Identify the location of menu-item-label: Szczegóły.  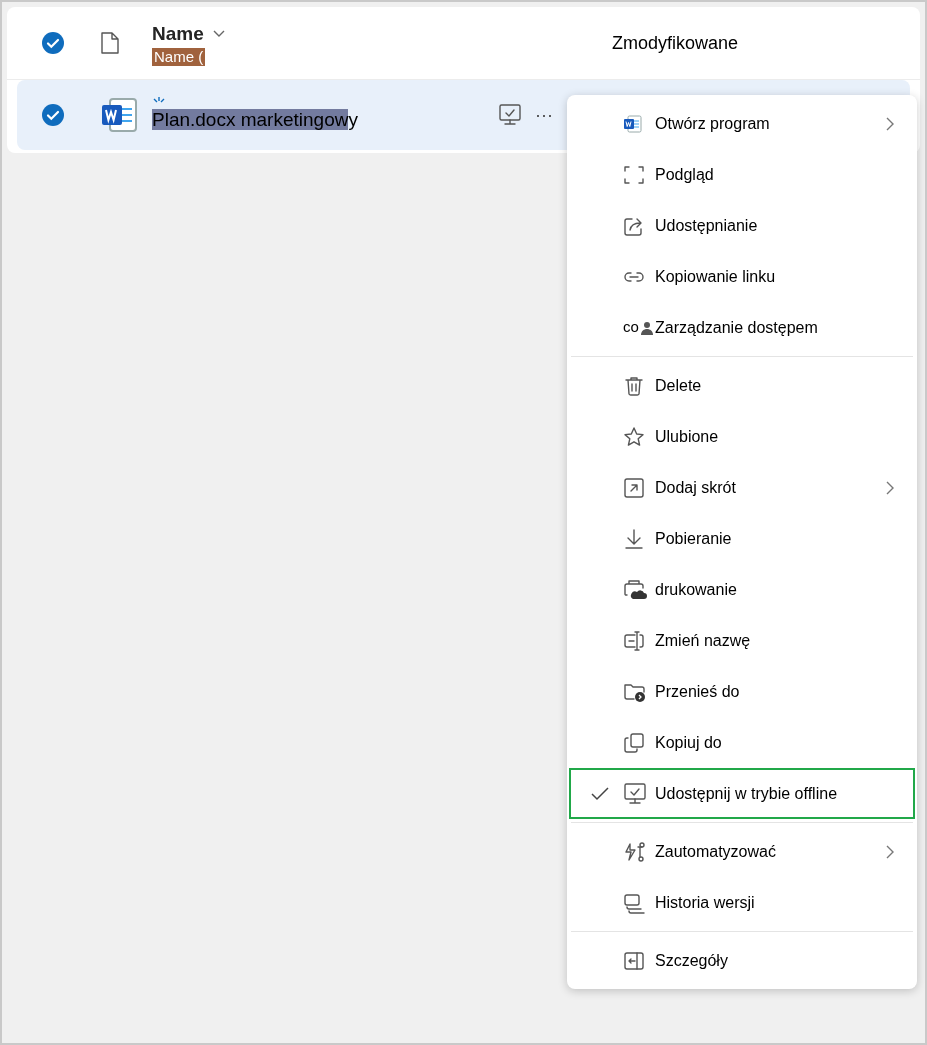
(692, 960).